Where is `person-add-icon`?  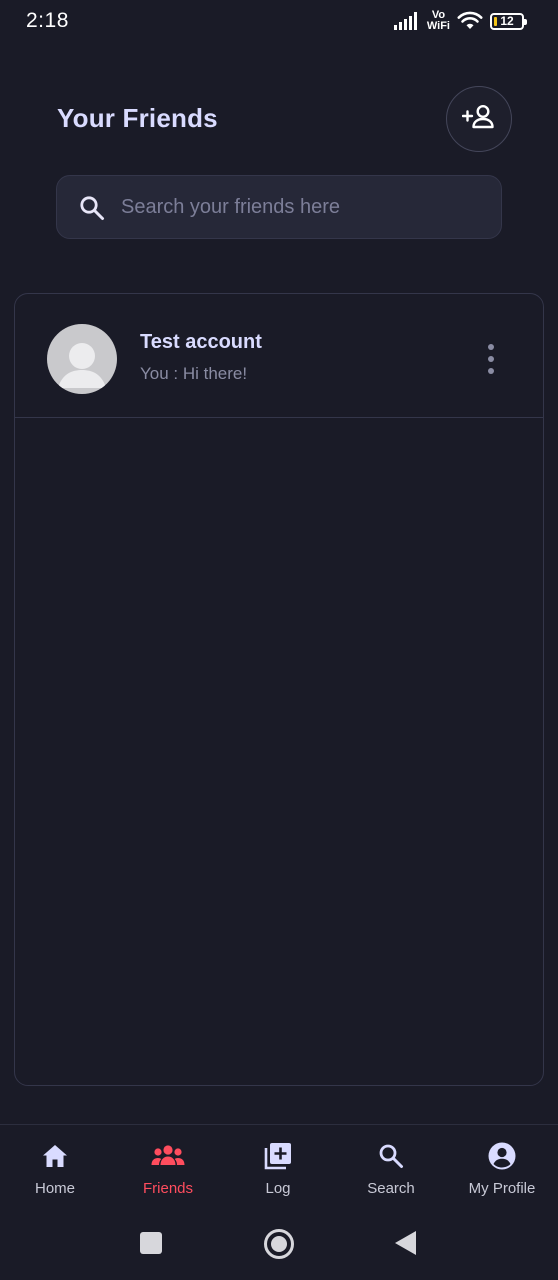 person-add-icon is located at coordinates (478, 119).